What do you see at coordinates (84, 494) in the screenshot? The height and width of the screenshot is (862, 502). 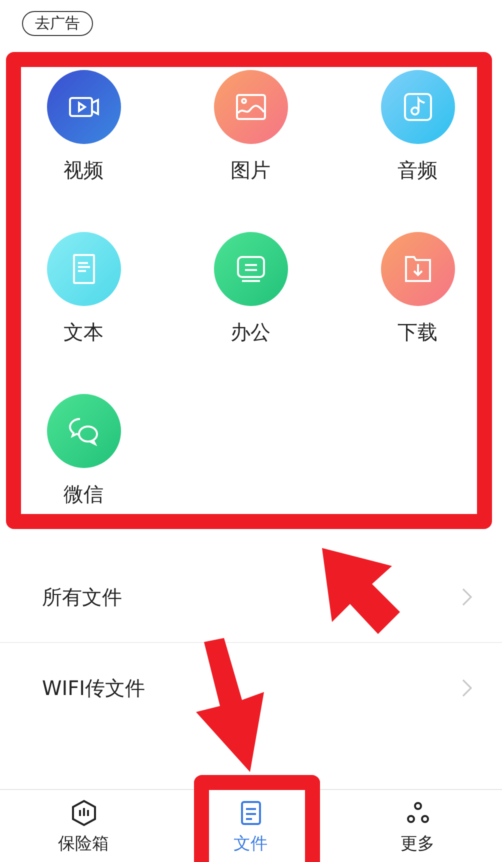 I see `category-label: 微信` at bounding box center [84, 494].